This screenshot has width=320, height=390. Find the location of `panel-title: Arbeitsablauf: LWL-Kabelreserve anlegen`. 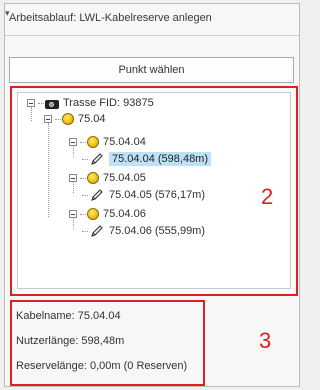

panel-title: Arbeitsablauf: LWL-Kabelreserve anlegen is located at coordinates (110, 18).